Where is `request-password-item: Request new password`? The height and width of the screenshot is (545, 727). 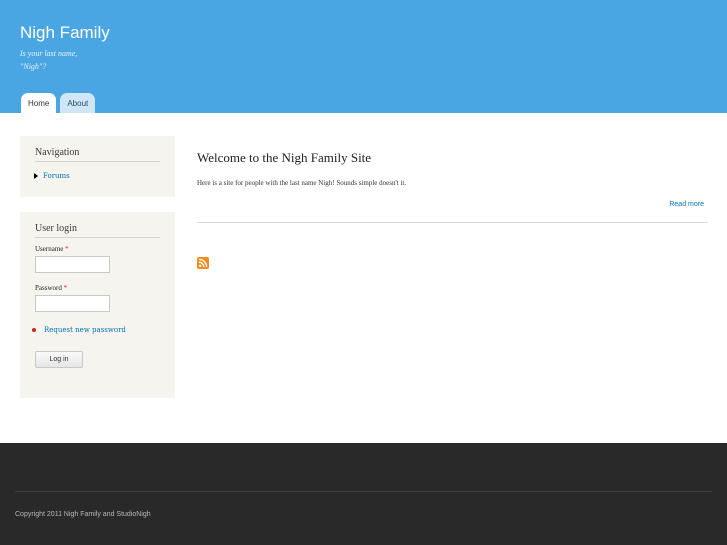 request-password-item: Request new password is located at coordinates (103, 330).